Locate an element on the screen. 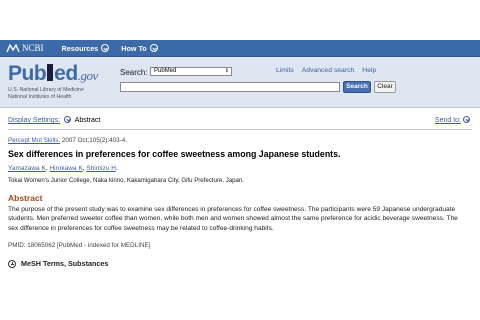  pubmed-logo-bar-icon is located at coordinates (50, 72).